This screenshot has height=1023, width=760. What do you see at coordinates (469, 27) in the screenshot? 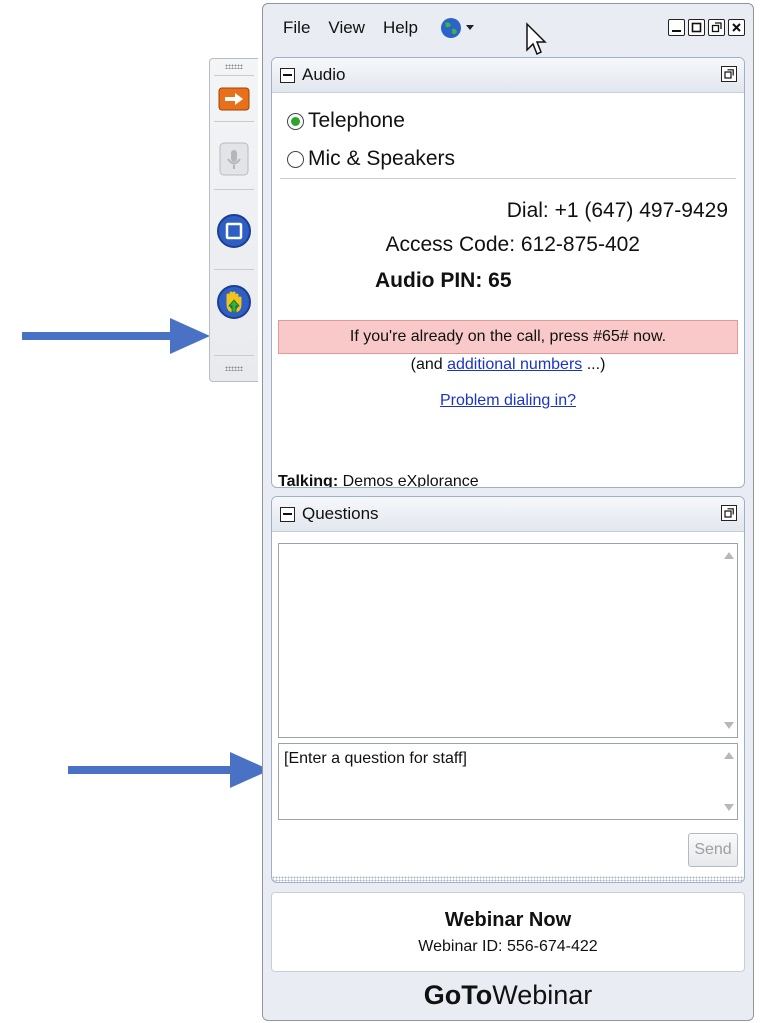
I see `chevron-down-icon` at bounding box center [469, 27].